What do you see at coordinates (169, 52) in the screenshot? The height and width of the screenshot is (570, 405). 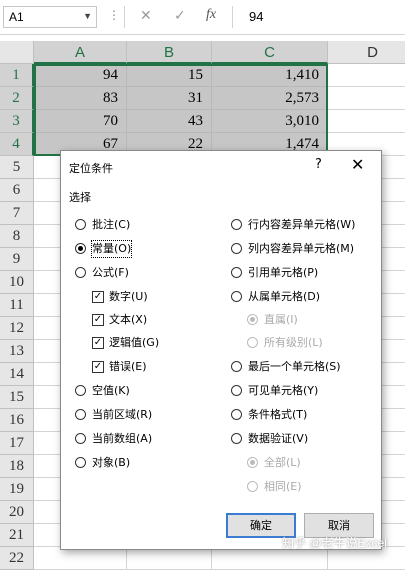 I see `column-header-b: B` at bounding box center [169, 52].